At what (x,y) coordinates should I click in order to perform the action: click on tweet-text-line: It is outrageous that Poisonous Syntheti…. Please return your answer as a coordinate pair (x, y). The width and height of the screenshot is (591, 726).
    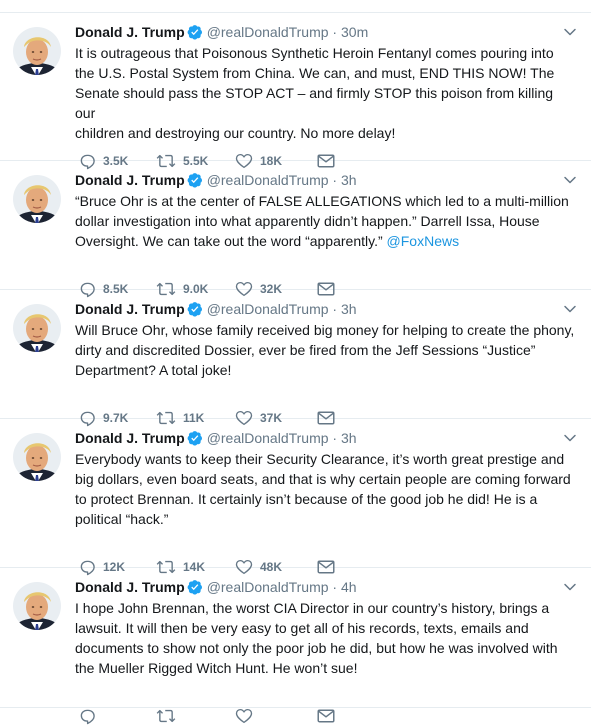
    Looking at the image, I should click on (314, 53).